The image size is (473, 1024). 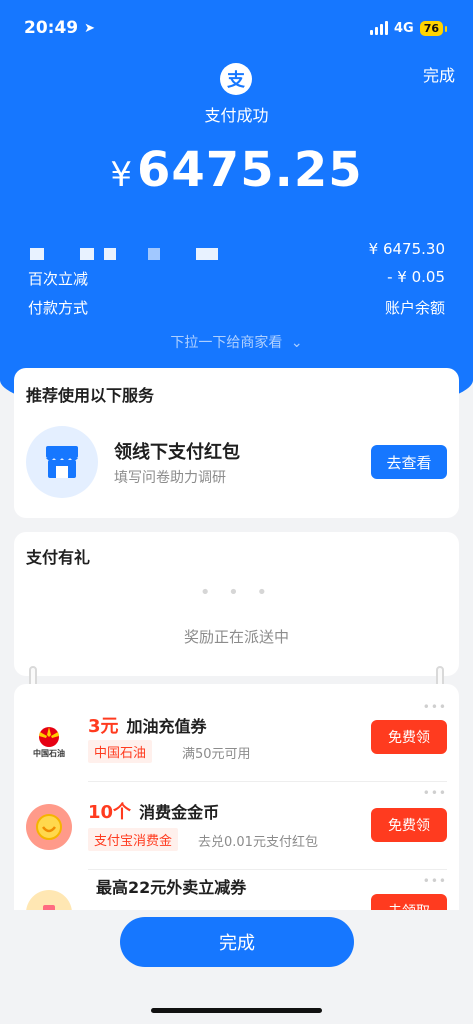 What do you see at coordinates (133, 839) in the screenshot?
I see `offer-tag: 支付宝消费金` at bounding box center [133, 839].